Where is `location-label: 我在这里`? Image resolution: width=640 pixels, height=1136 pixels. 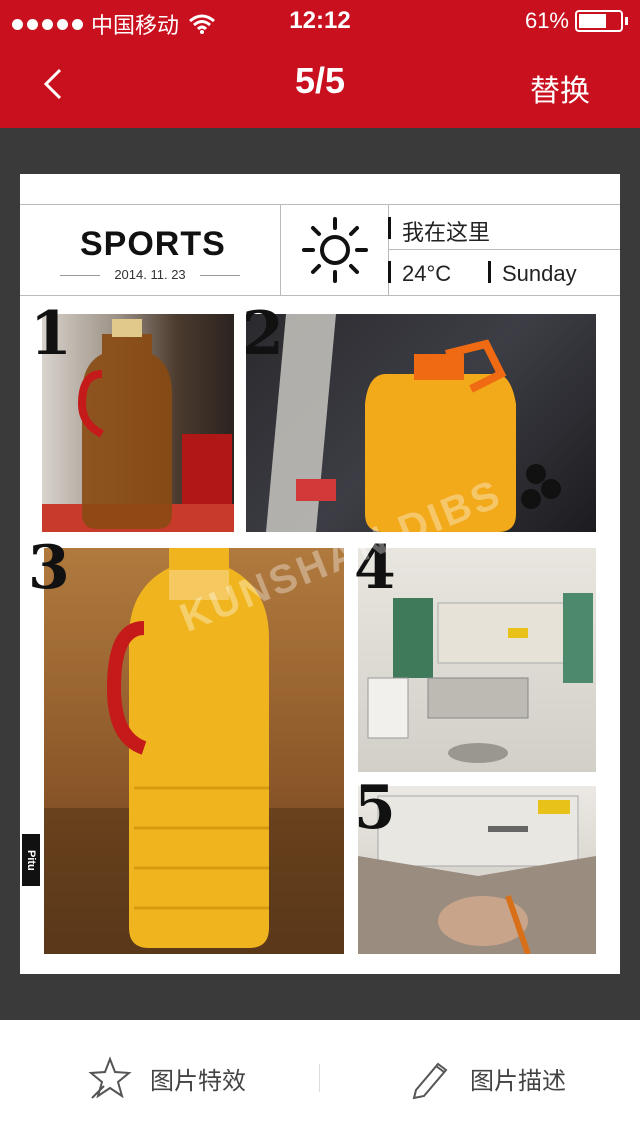 location-label: 我在这里 is located at coordinates (446, 232).